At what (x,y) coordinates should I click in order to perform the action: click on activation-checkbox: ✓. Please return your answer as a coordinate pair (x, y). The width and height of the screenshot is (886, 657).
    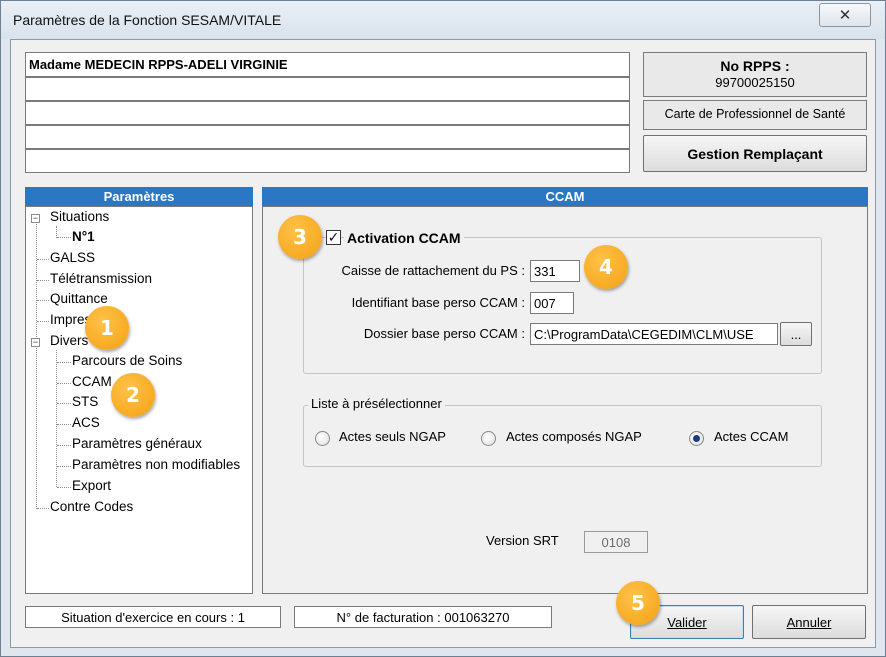
    Looking at the image, I should click on (333, 237).